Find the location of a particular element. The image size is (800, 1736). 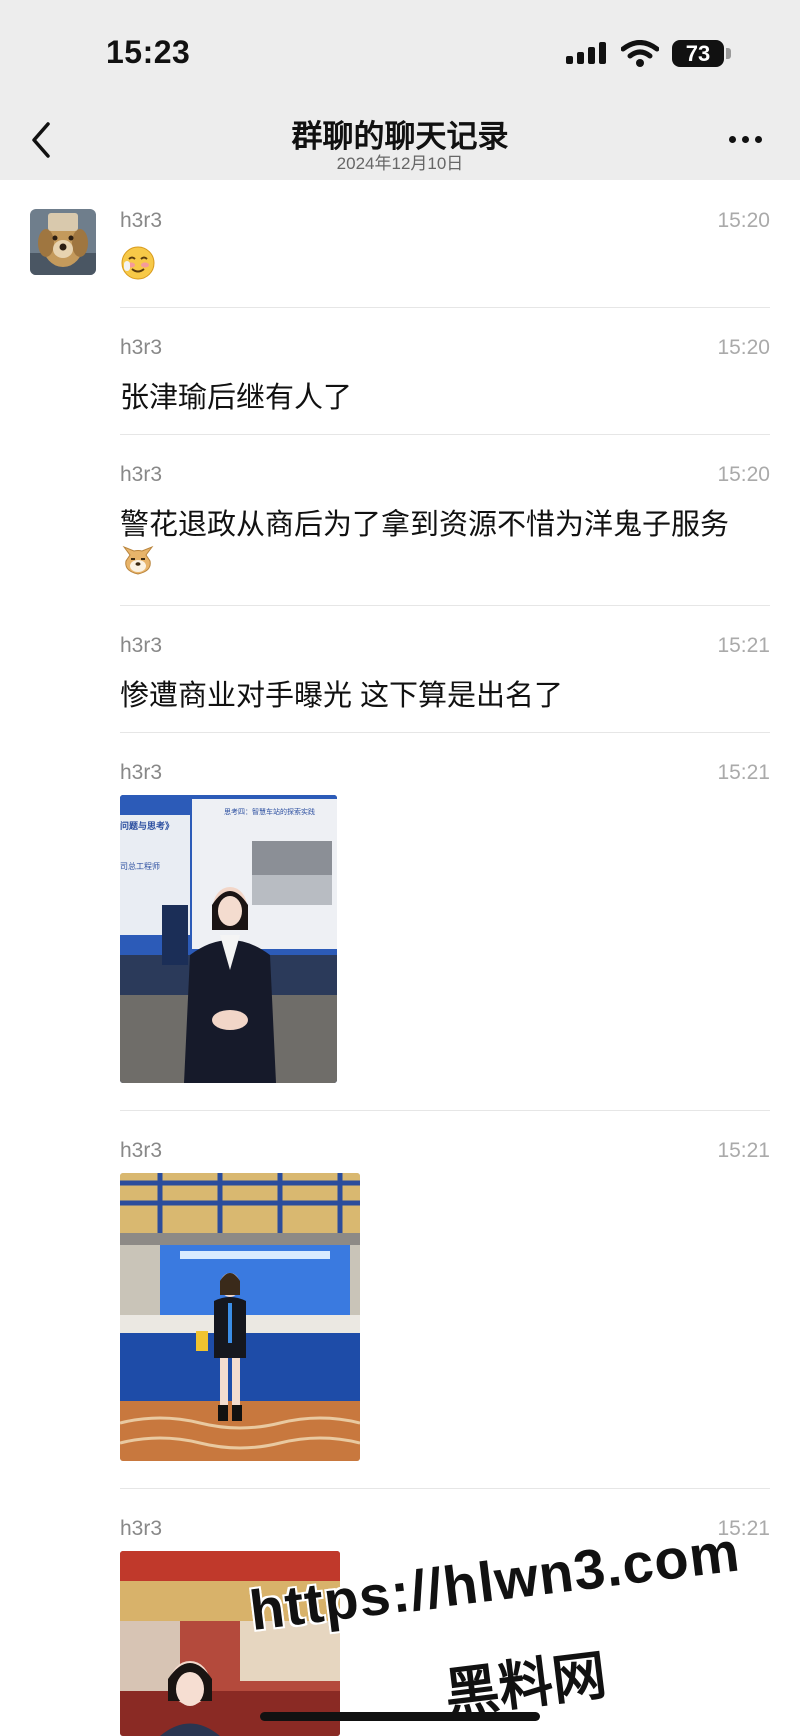

message-item: h3r3 15:20 警花退政从商后为了拿到资源不惜为洋鬼子服务 is located at coordinates (445, 519).